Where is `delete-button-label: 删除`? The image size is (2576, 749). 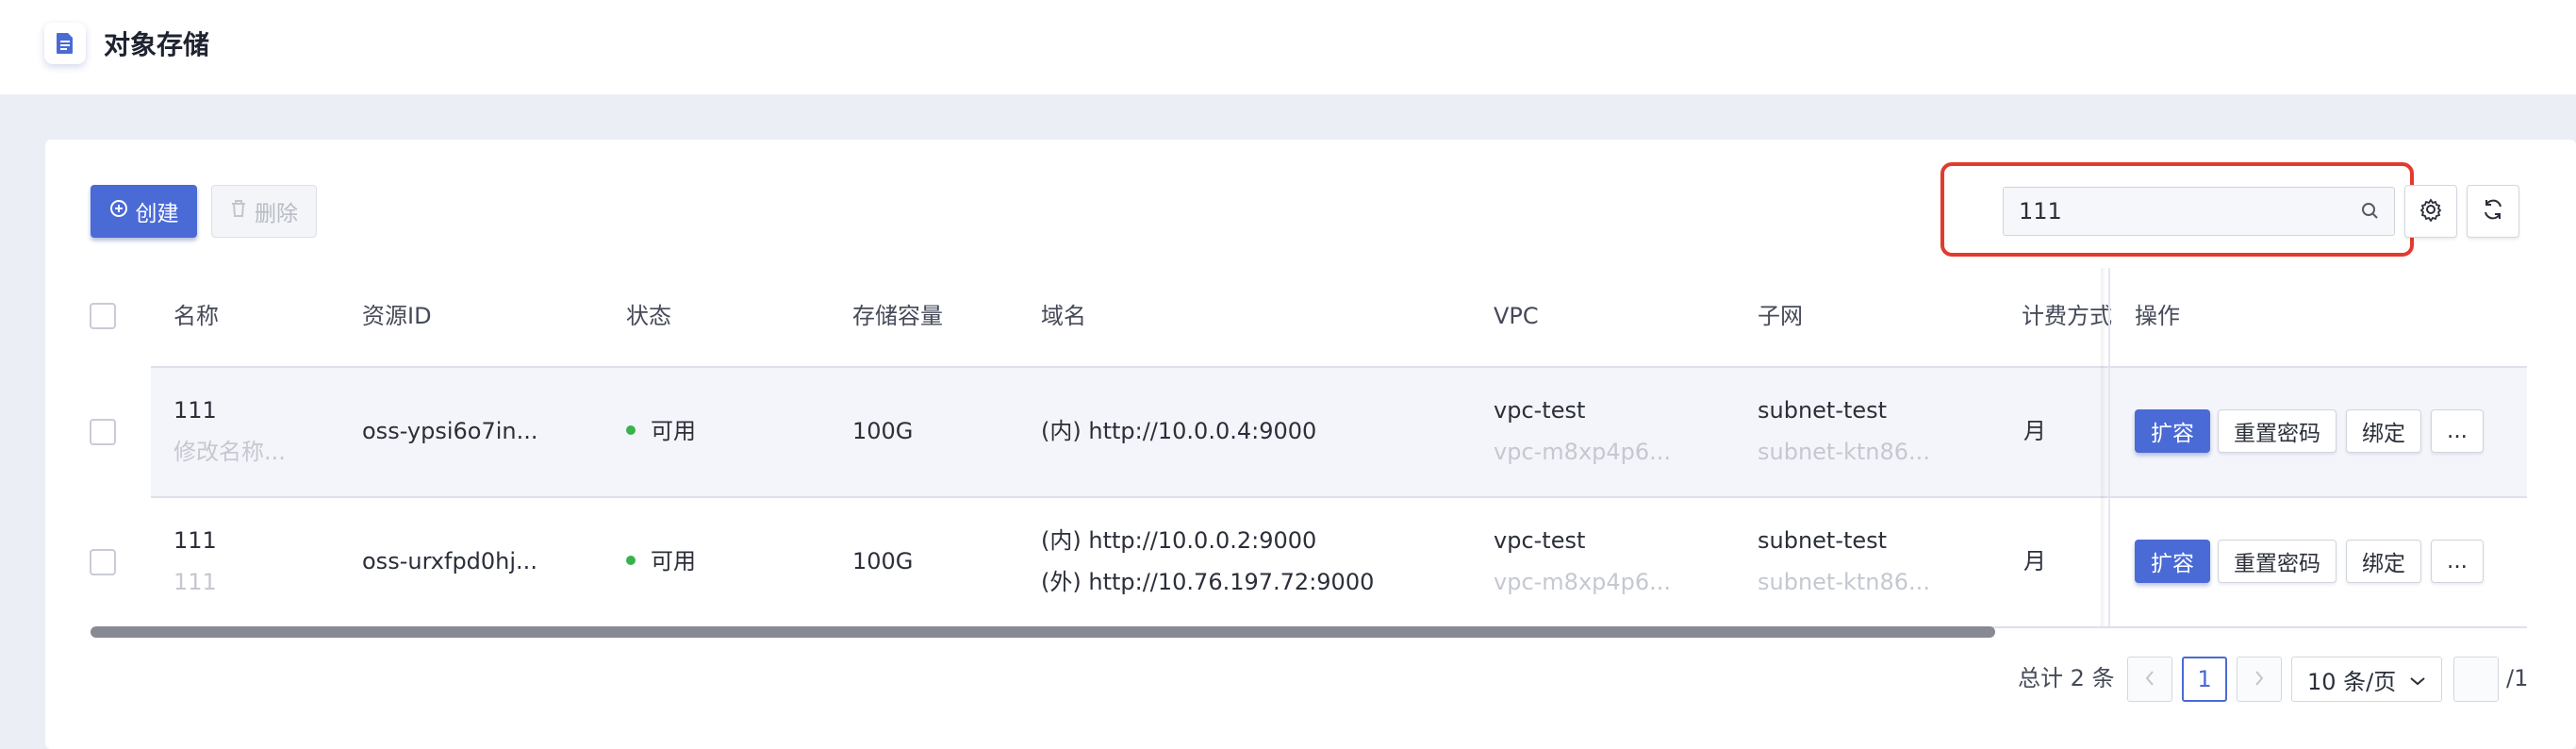
delete-button-label: 删除 is located at coordinates (276, 214).